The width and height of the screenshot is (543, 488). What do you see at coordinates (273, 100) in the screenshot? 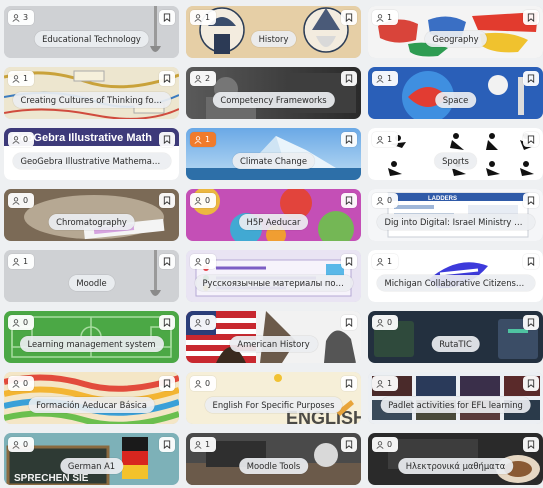
I see `card-title: Competency Frameworks` at bounding box center [273, 100].